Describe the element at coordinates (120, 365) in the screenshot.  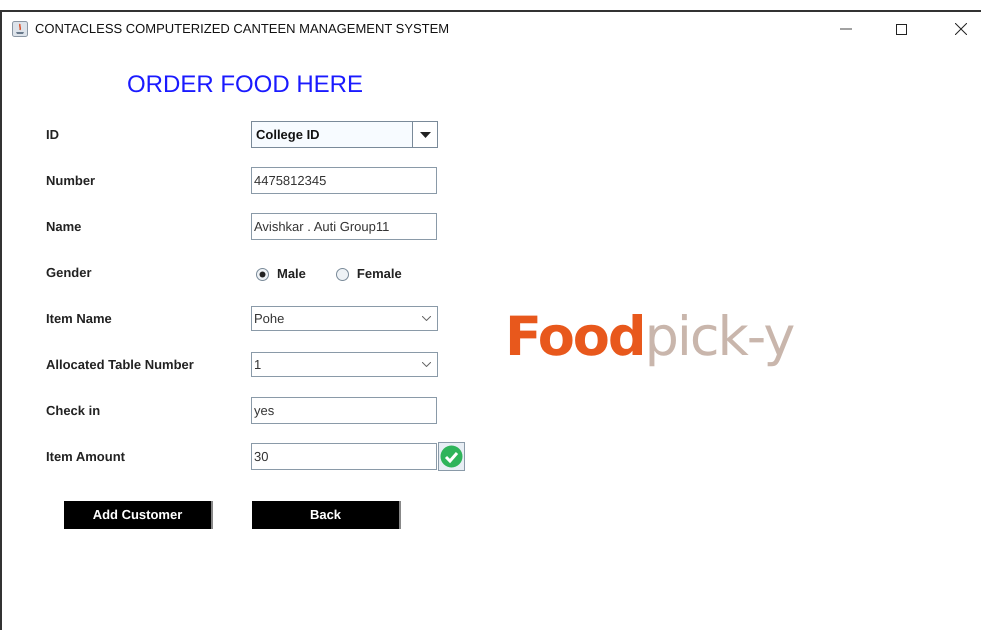
I see `field-label: Allocated Table Number` at that location.